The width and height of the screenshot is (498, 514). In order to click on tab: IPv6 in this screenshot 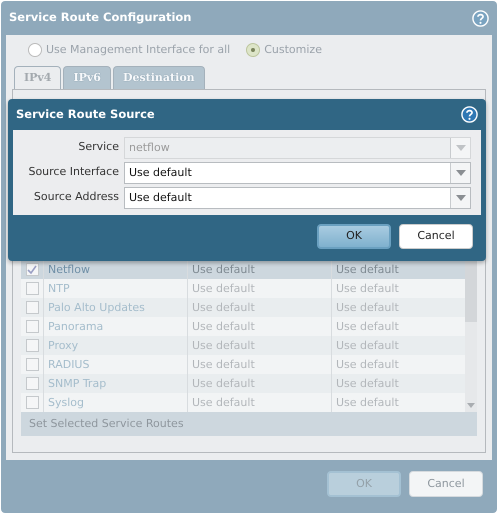, I will do `click(87, 77)`.